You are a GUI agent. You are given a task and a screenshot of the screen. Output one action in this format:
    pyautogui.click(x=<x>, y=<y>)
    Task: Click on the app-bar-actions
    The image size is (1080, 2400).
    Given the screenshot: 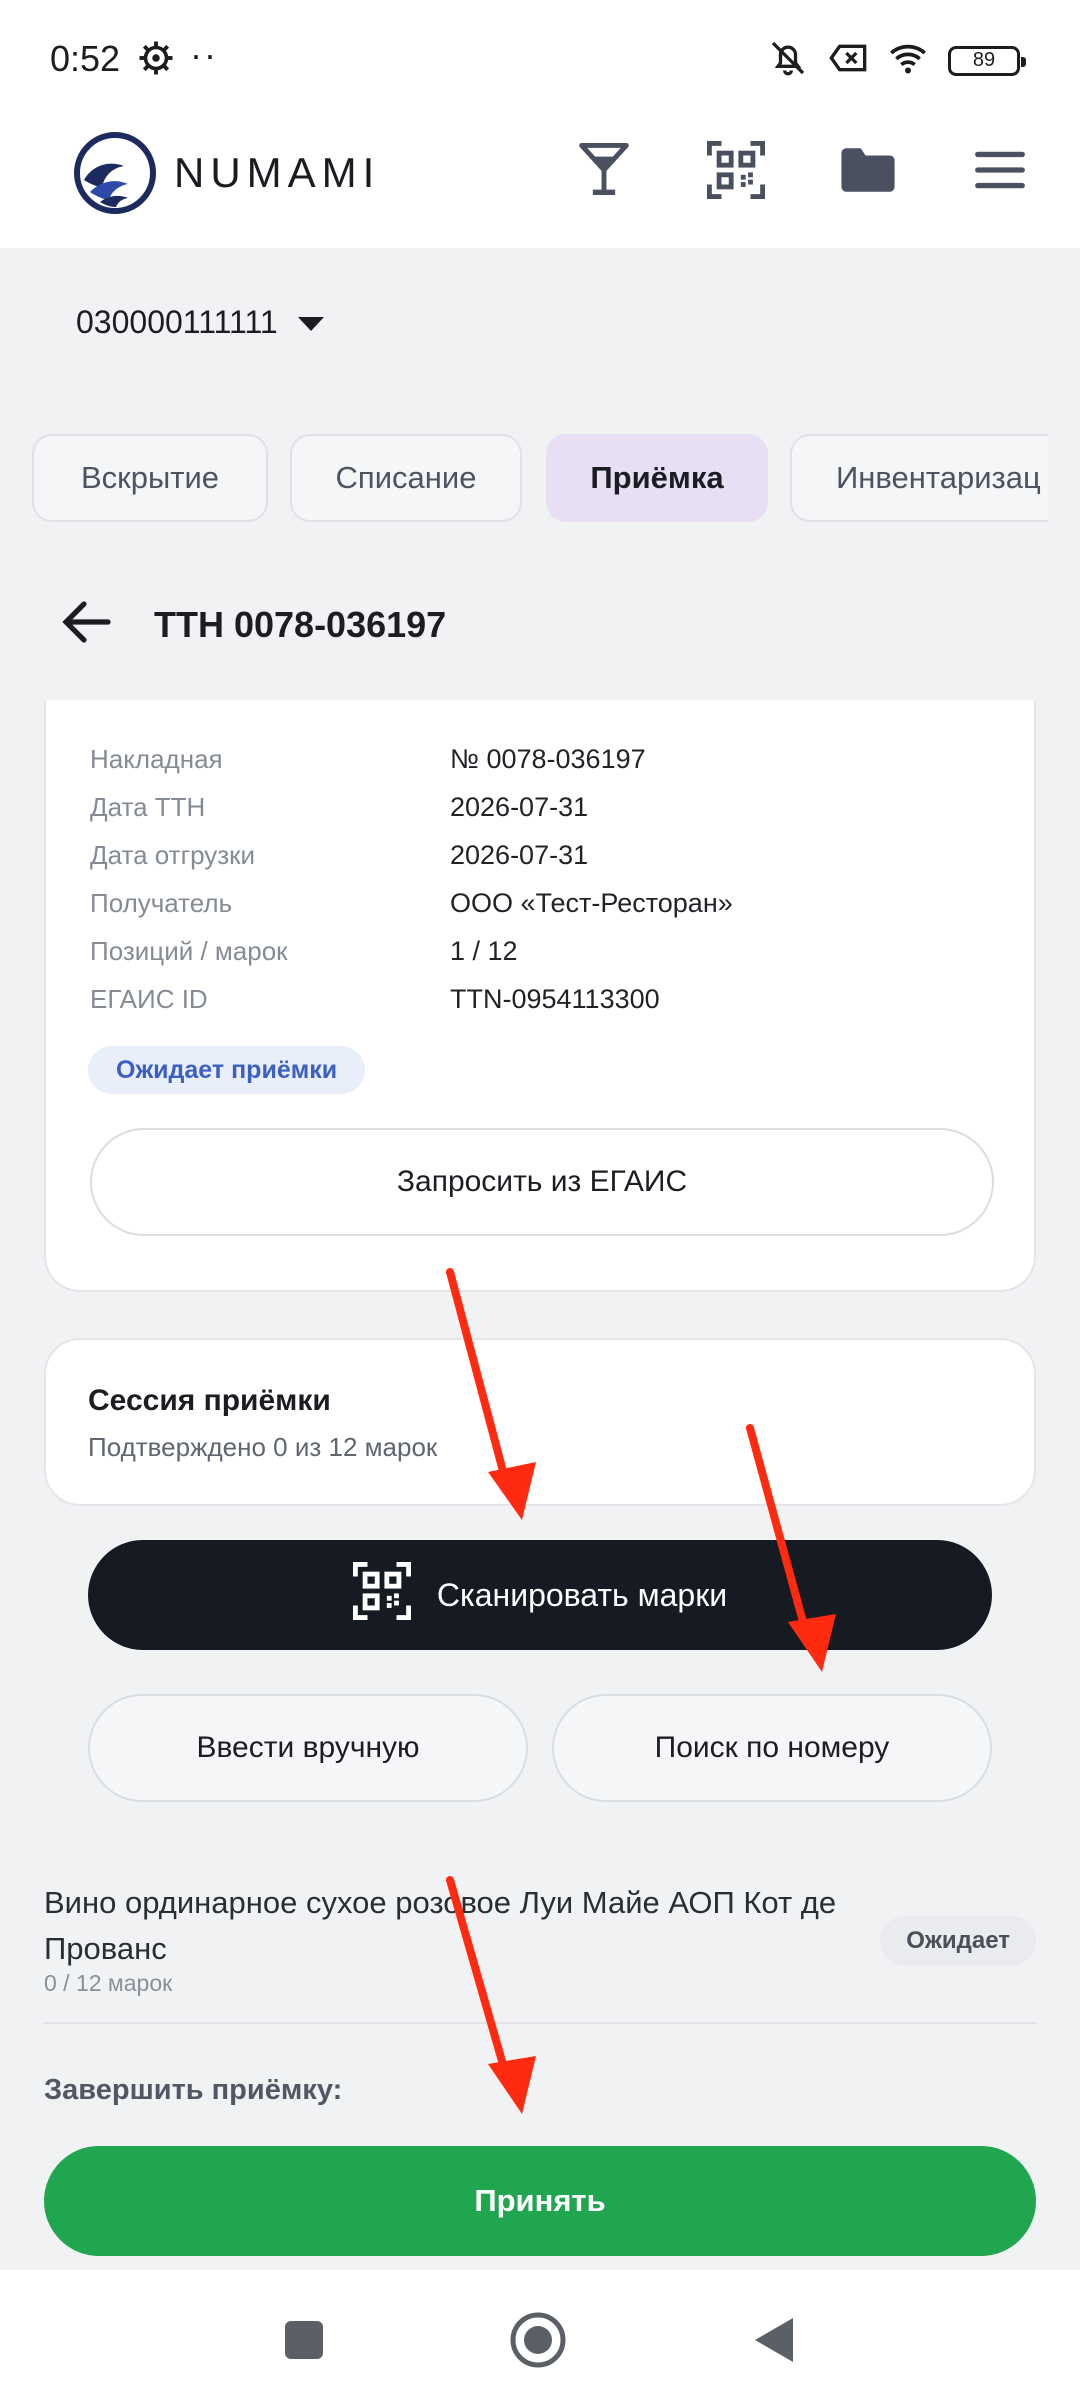 What is the action you would take?
    pyautogui.click(x=802, y=170)
    